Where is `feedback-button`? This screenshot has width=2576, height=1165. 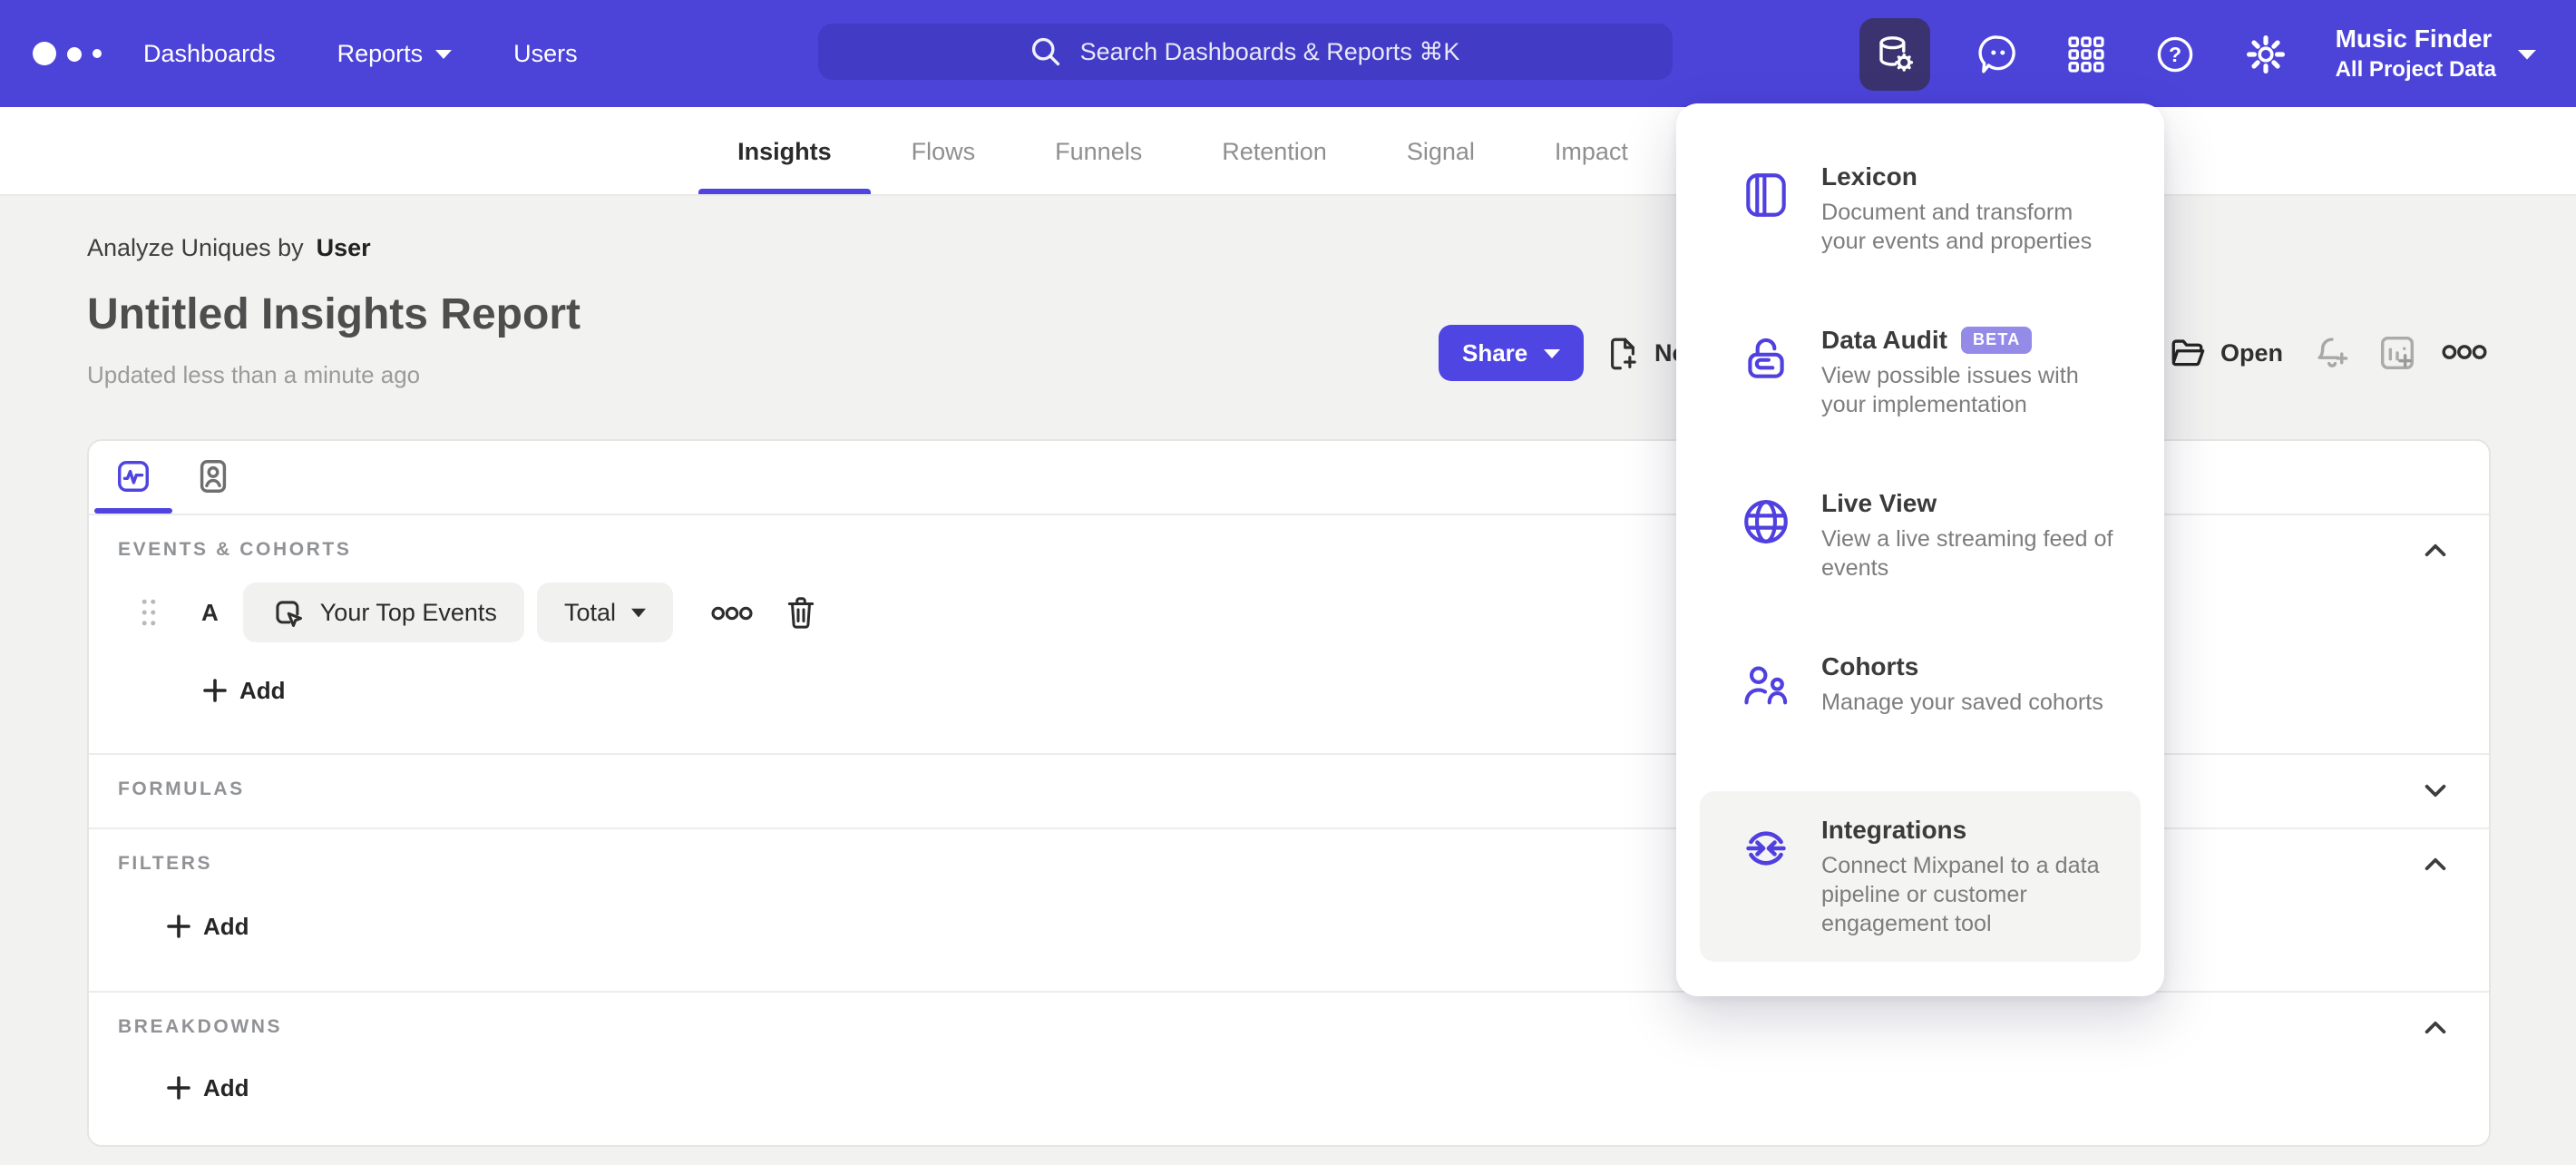
feedback-button is located at coordinates (1999, 53).